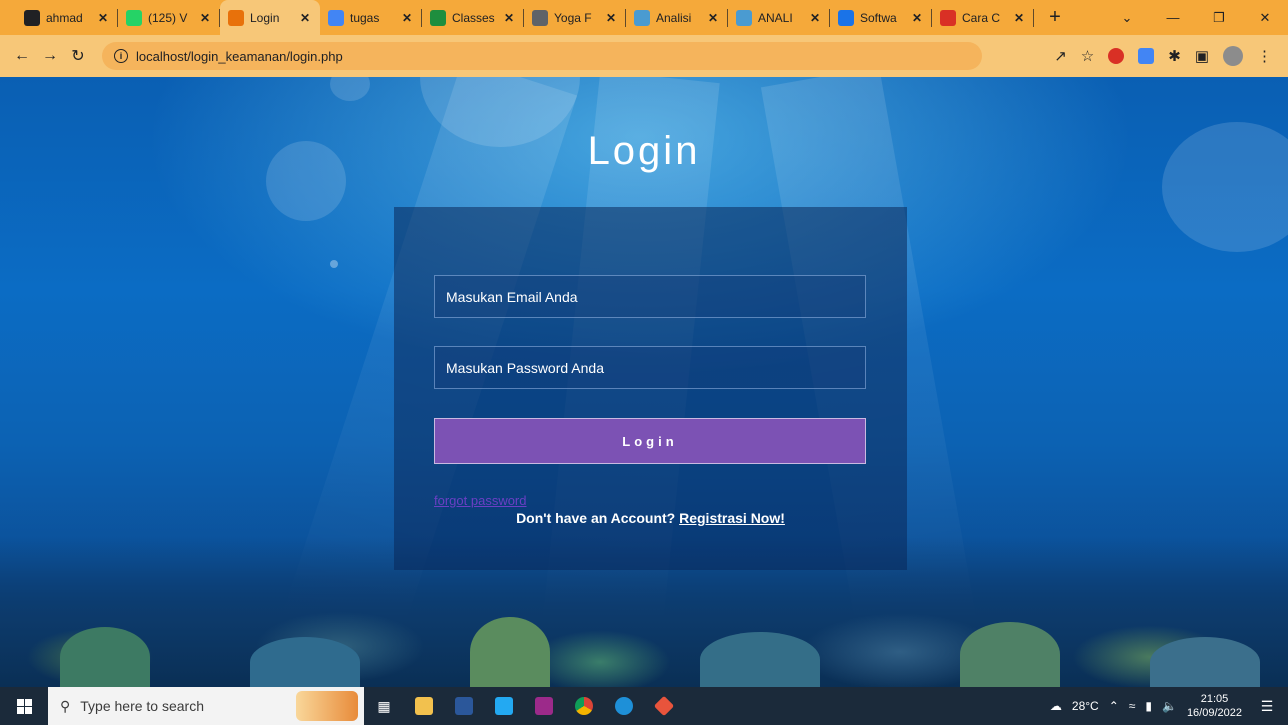 This screenshot has height=725, width=1288. I want to click on browser-tab: Softwa ✕, so click(881, 17).